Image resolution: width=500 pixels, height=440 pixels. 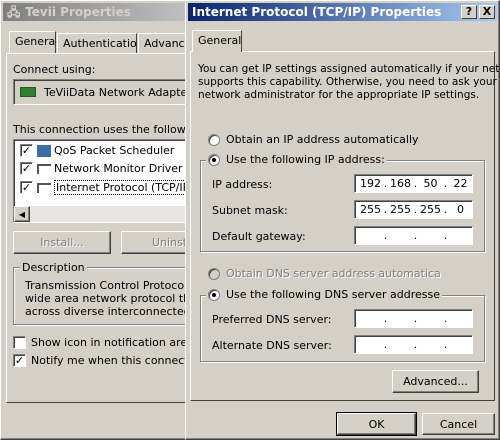 What do you see at coordinates (250, 210) in the screenshot?
I see `subnet-mask-label: Subnet mask:` at bounding box center [250, 210].